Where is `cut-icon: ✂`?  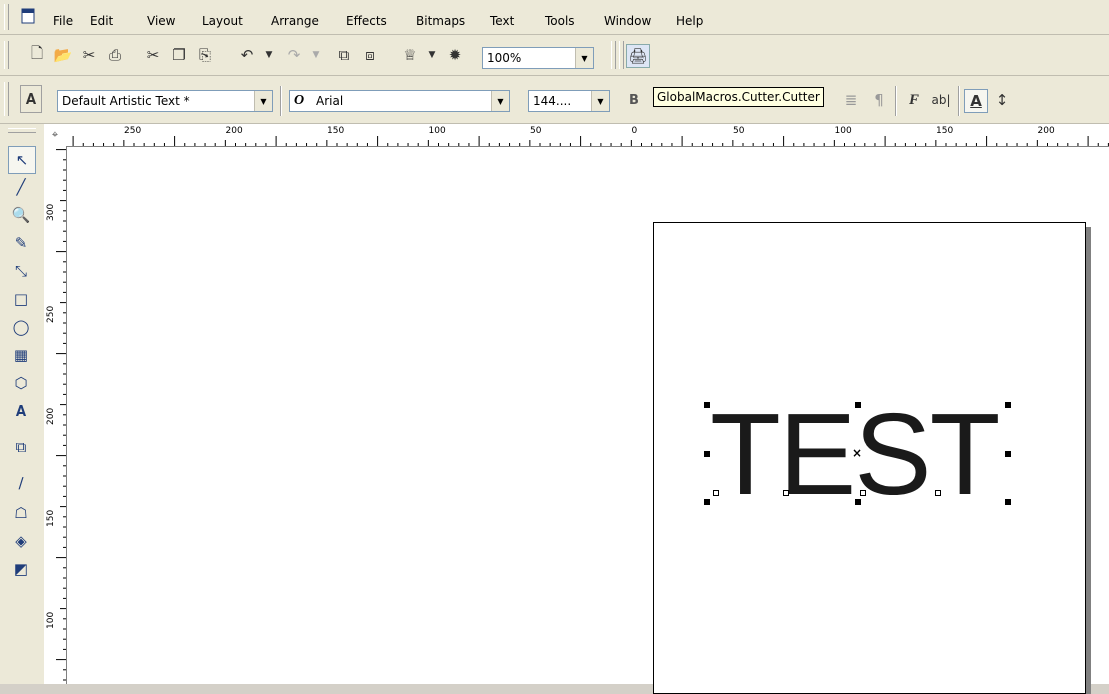
cut-icon: ✂ is located at coordinates (153, 55).